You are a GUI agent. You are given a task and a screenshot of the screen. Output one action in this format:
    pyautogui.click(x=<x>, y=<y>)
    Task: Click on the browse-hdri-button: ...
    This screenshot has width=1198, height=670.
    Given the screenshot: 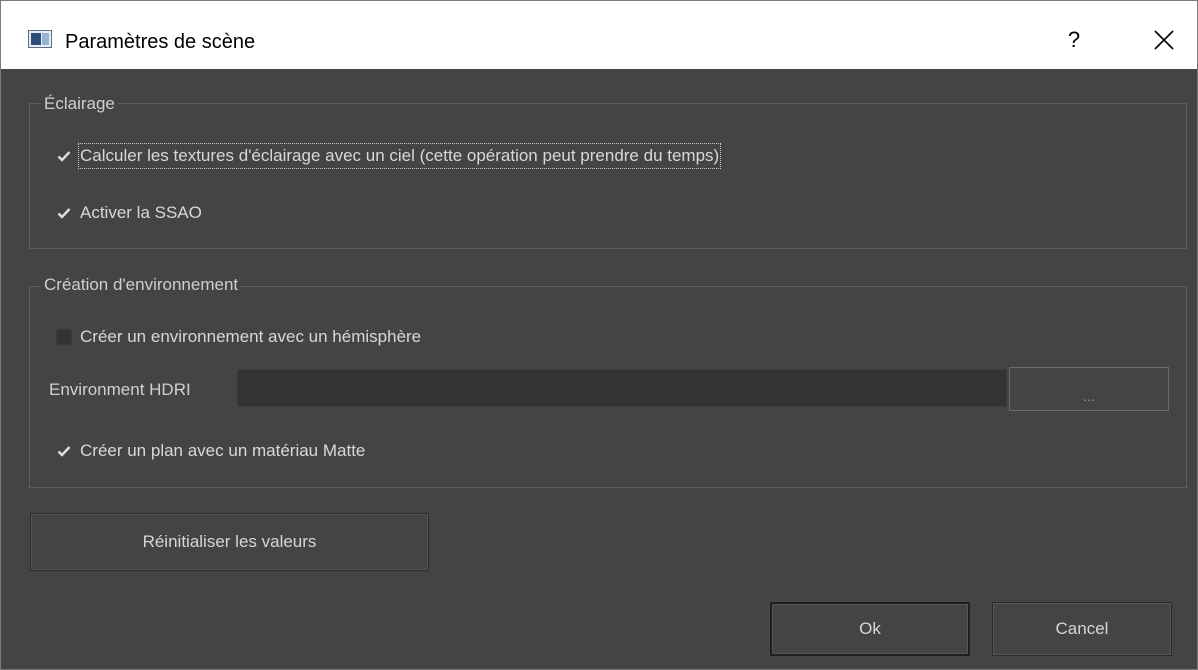 What is the action you would take?
    pyautogui.click(x=1089, y=389)
    